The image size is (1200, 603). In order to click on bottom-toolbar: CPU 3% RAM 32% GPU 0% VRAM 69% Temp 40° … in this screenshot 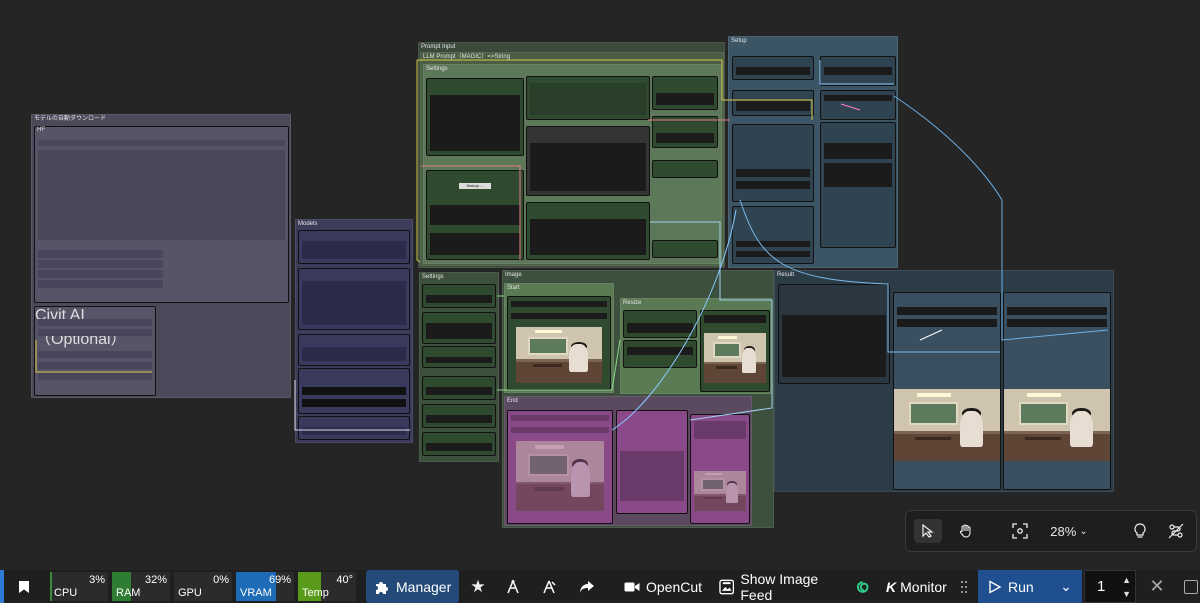, I will do `click(600, 586)`.